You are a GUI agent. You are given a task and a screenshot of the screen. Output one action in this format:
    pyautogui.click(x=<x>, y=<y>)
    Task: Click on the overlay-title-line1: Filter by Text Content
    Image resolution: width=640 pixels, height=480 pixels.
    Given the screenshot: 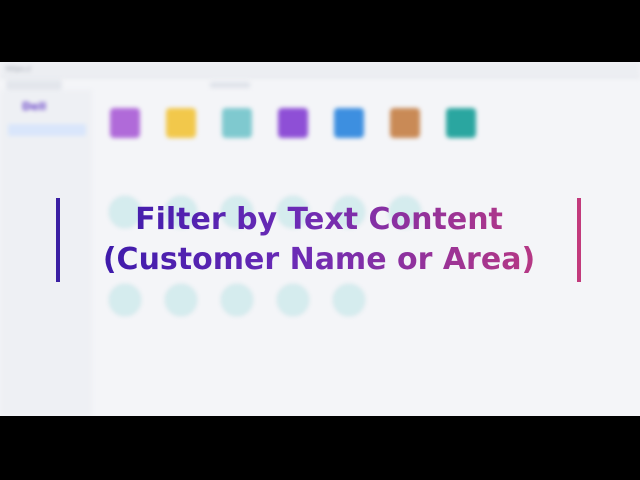 What is the action you would take?
    pyautogui.click(x=319, y=219)
    